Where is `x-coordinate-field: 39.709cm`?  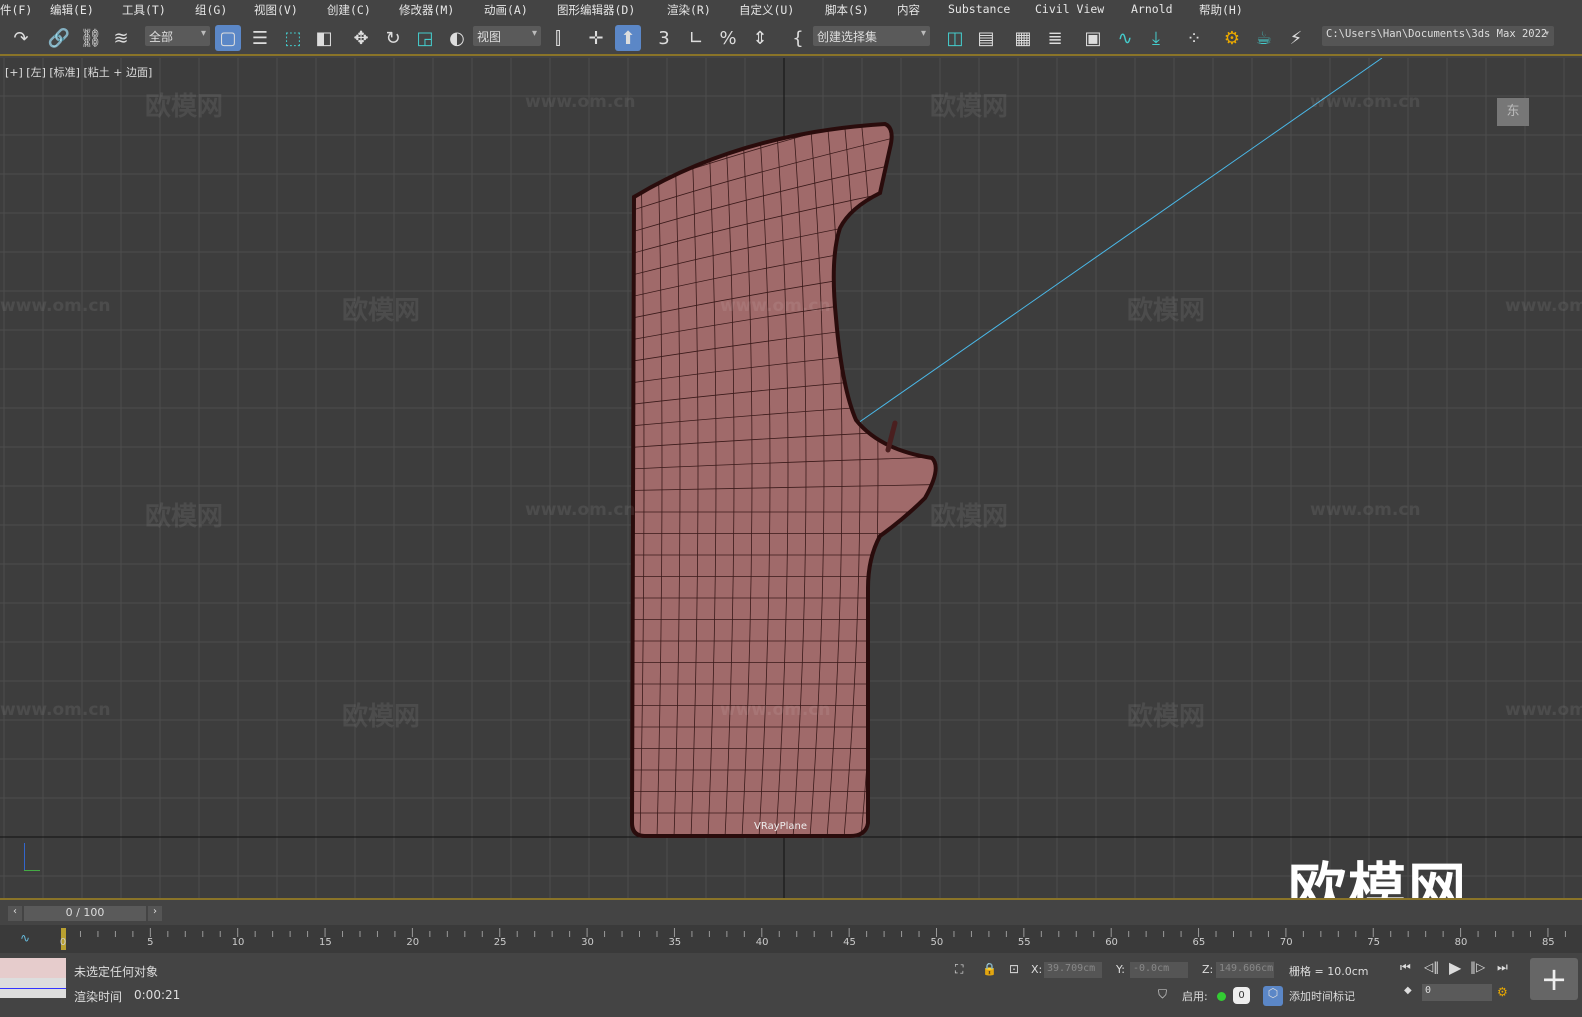 x-coordinate-field: 39.709cm is located at coordinates (1073, 970).